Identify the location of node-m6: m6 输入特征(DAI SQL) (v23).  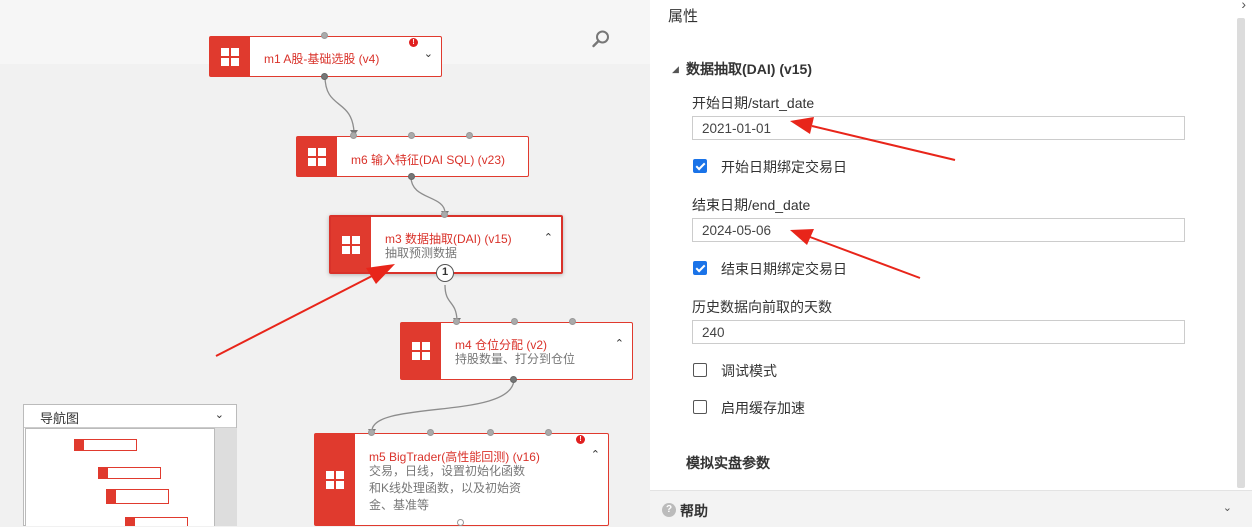
(412, 156).